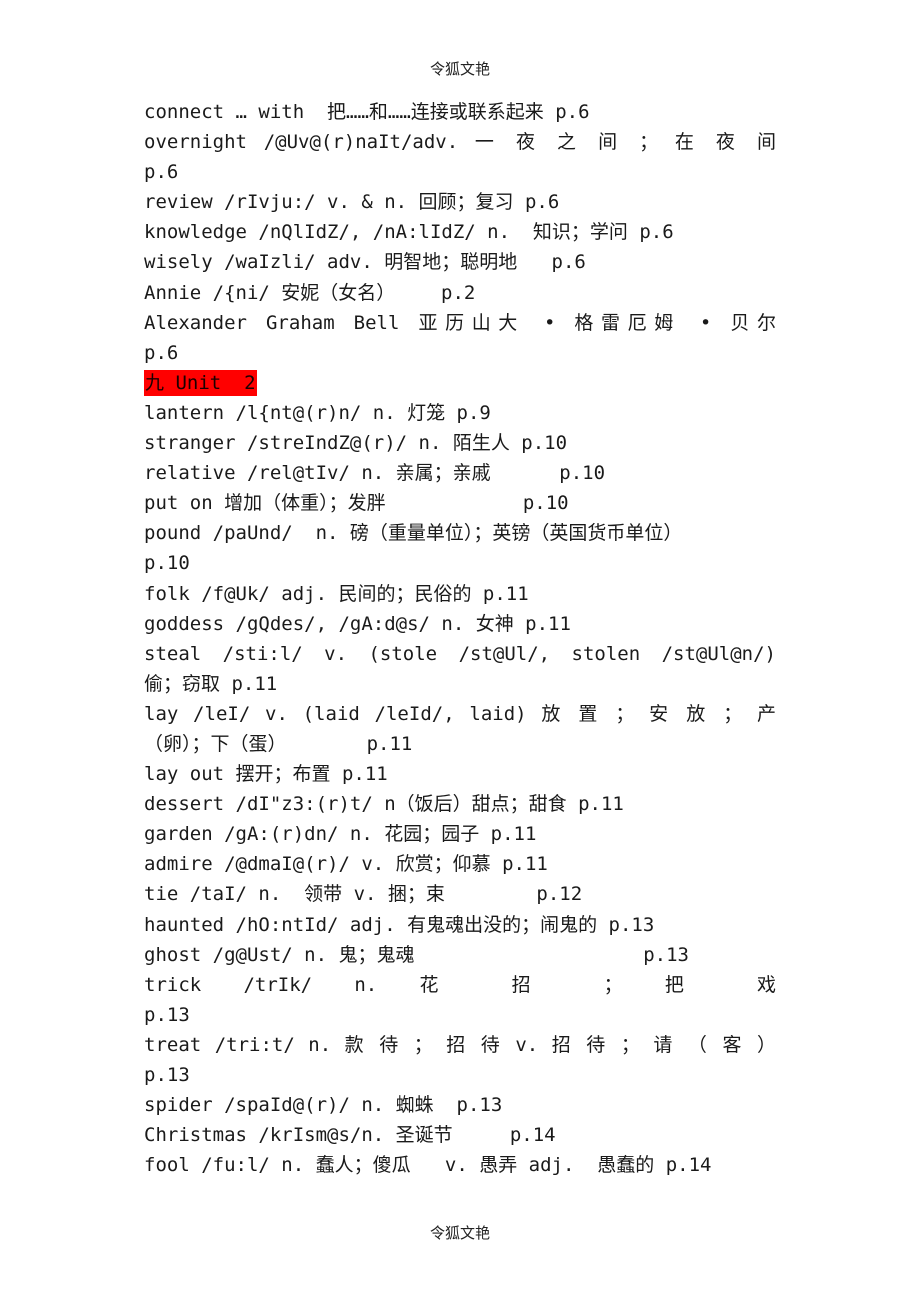 This screenshot has height=1302, width=920. I want to click on vocabulary-entry: admire /@dmaI@(r)/ v. 欣赏；仰慕 p.11, so click(346, 864).